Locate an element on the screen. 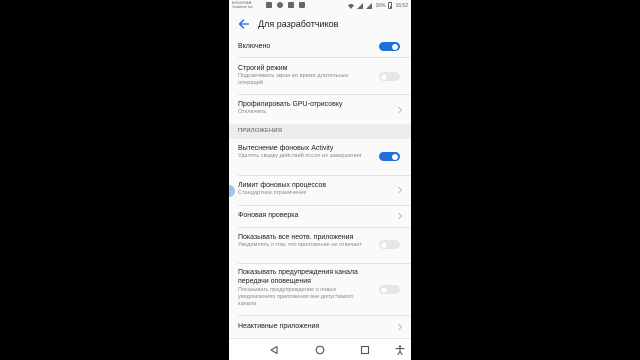 Image resolution: width=640 pixels, height=360 pixels. back-button is located at coordinates (243, 24).